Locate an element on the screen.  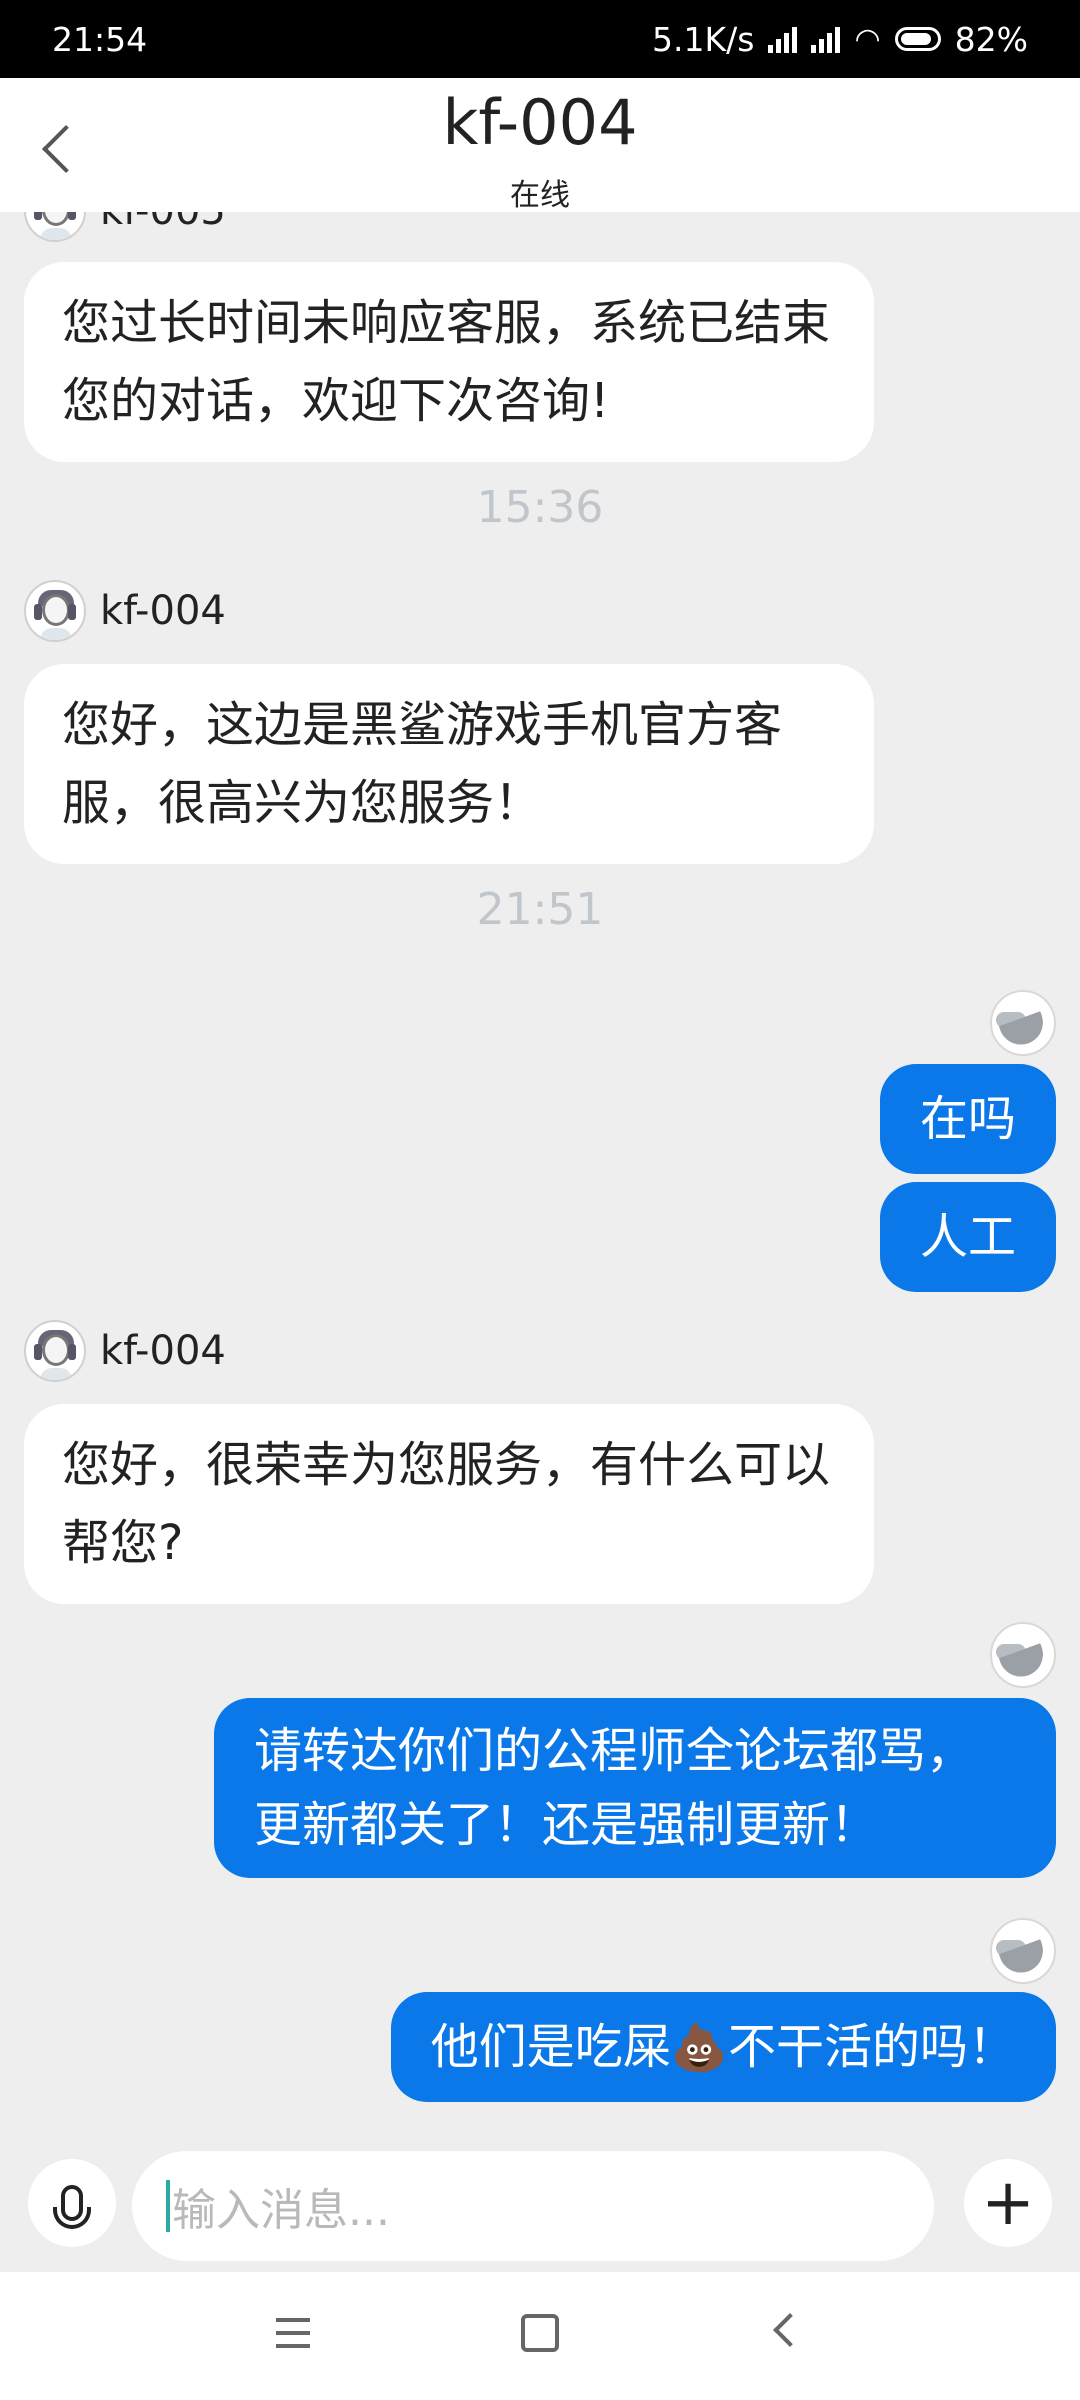
system-nav-bar is located at coordinates (540, 2336).